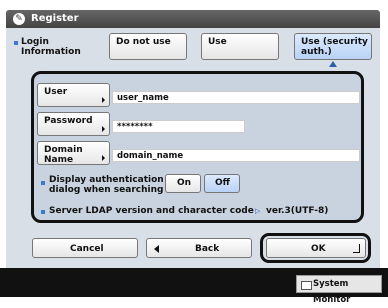 The image size is (388, 308). Describe the element at coordinates (333, 46) in the screenshot. I see `use-security-auth-button: Use (security auth.)` at that location.